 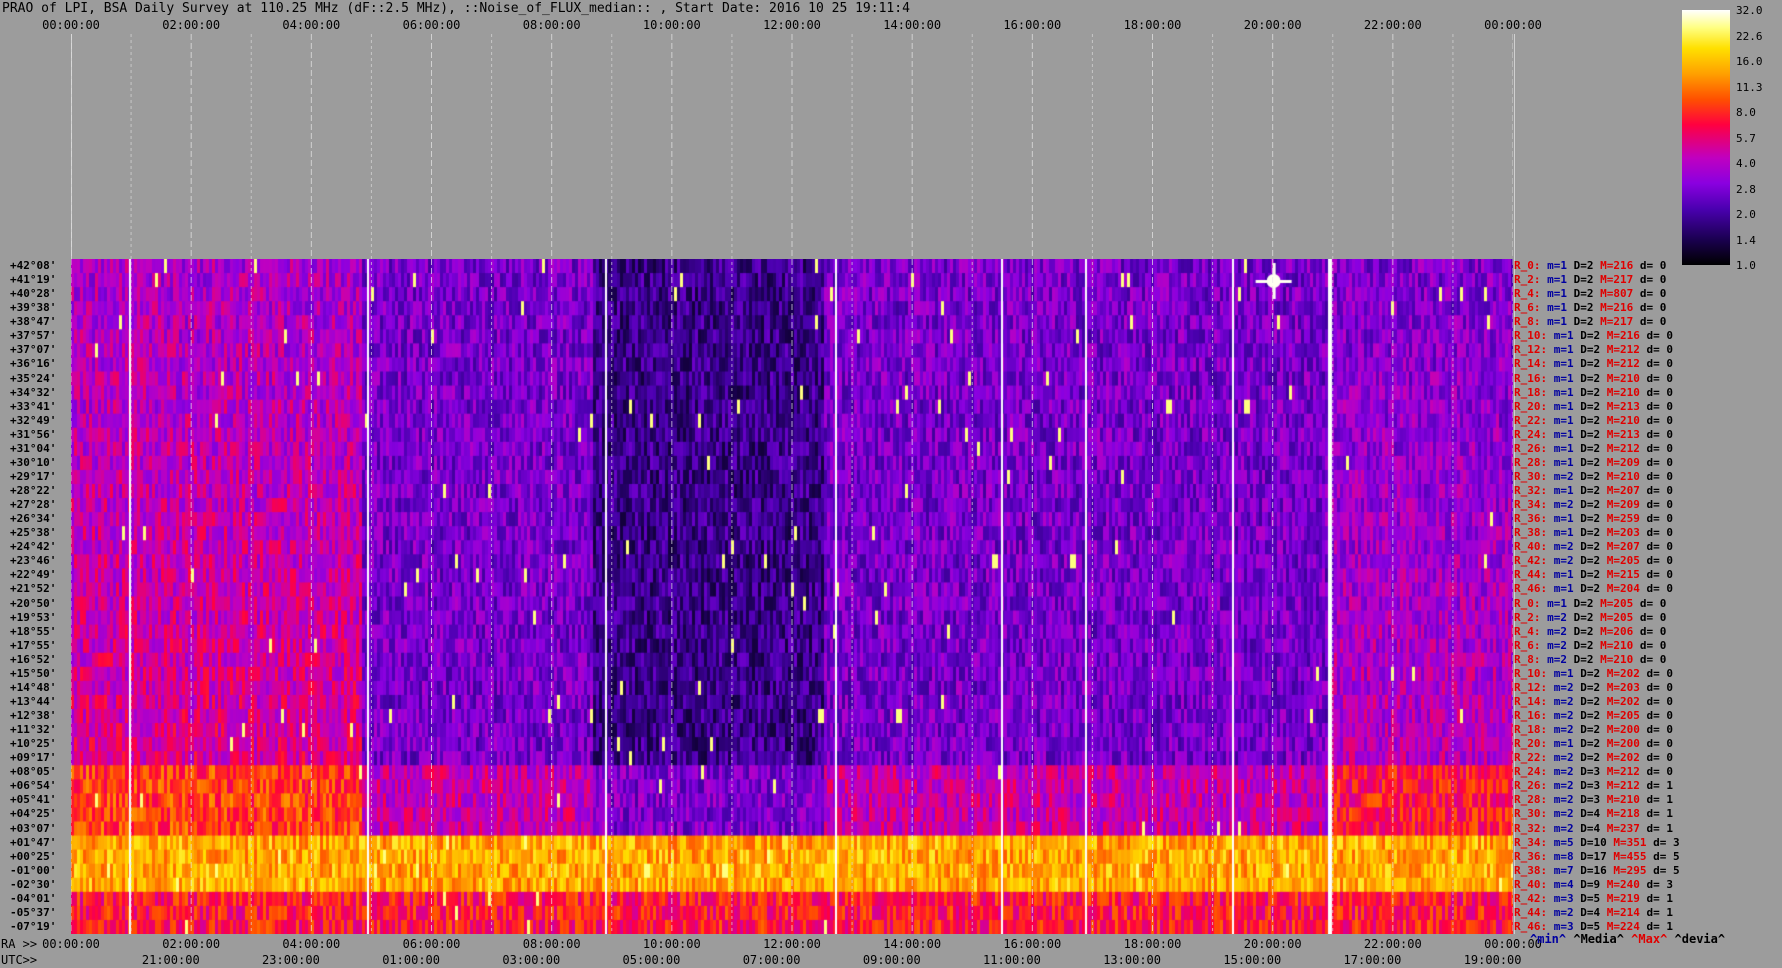 I want to click on colorbar-tick: 1.0, so click(x=1746, y=265).